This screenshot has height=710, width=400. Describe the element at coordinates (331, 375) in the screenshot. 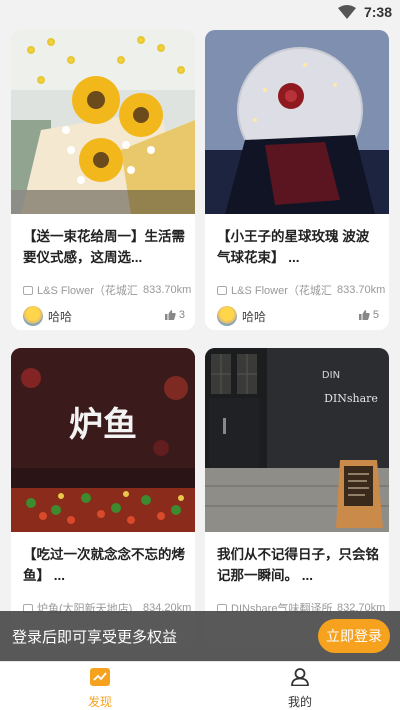

I see `store-mark-text: DIN` at that location.